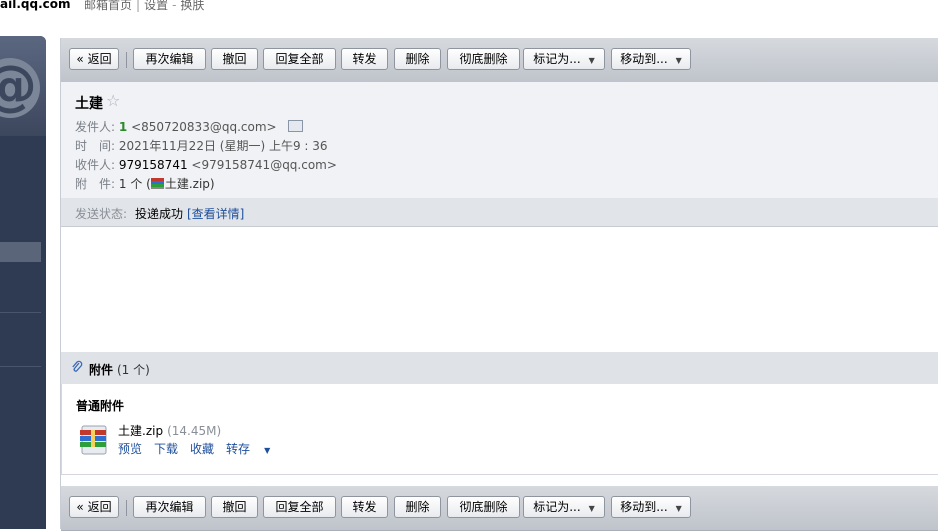  What do you see at coordinates (140, 431) in the screenshot?
I see `attachment-file-name: 土建.zip` at bounding box center [140, 431].